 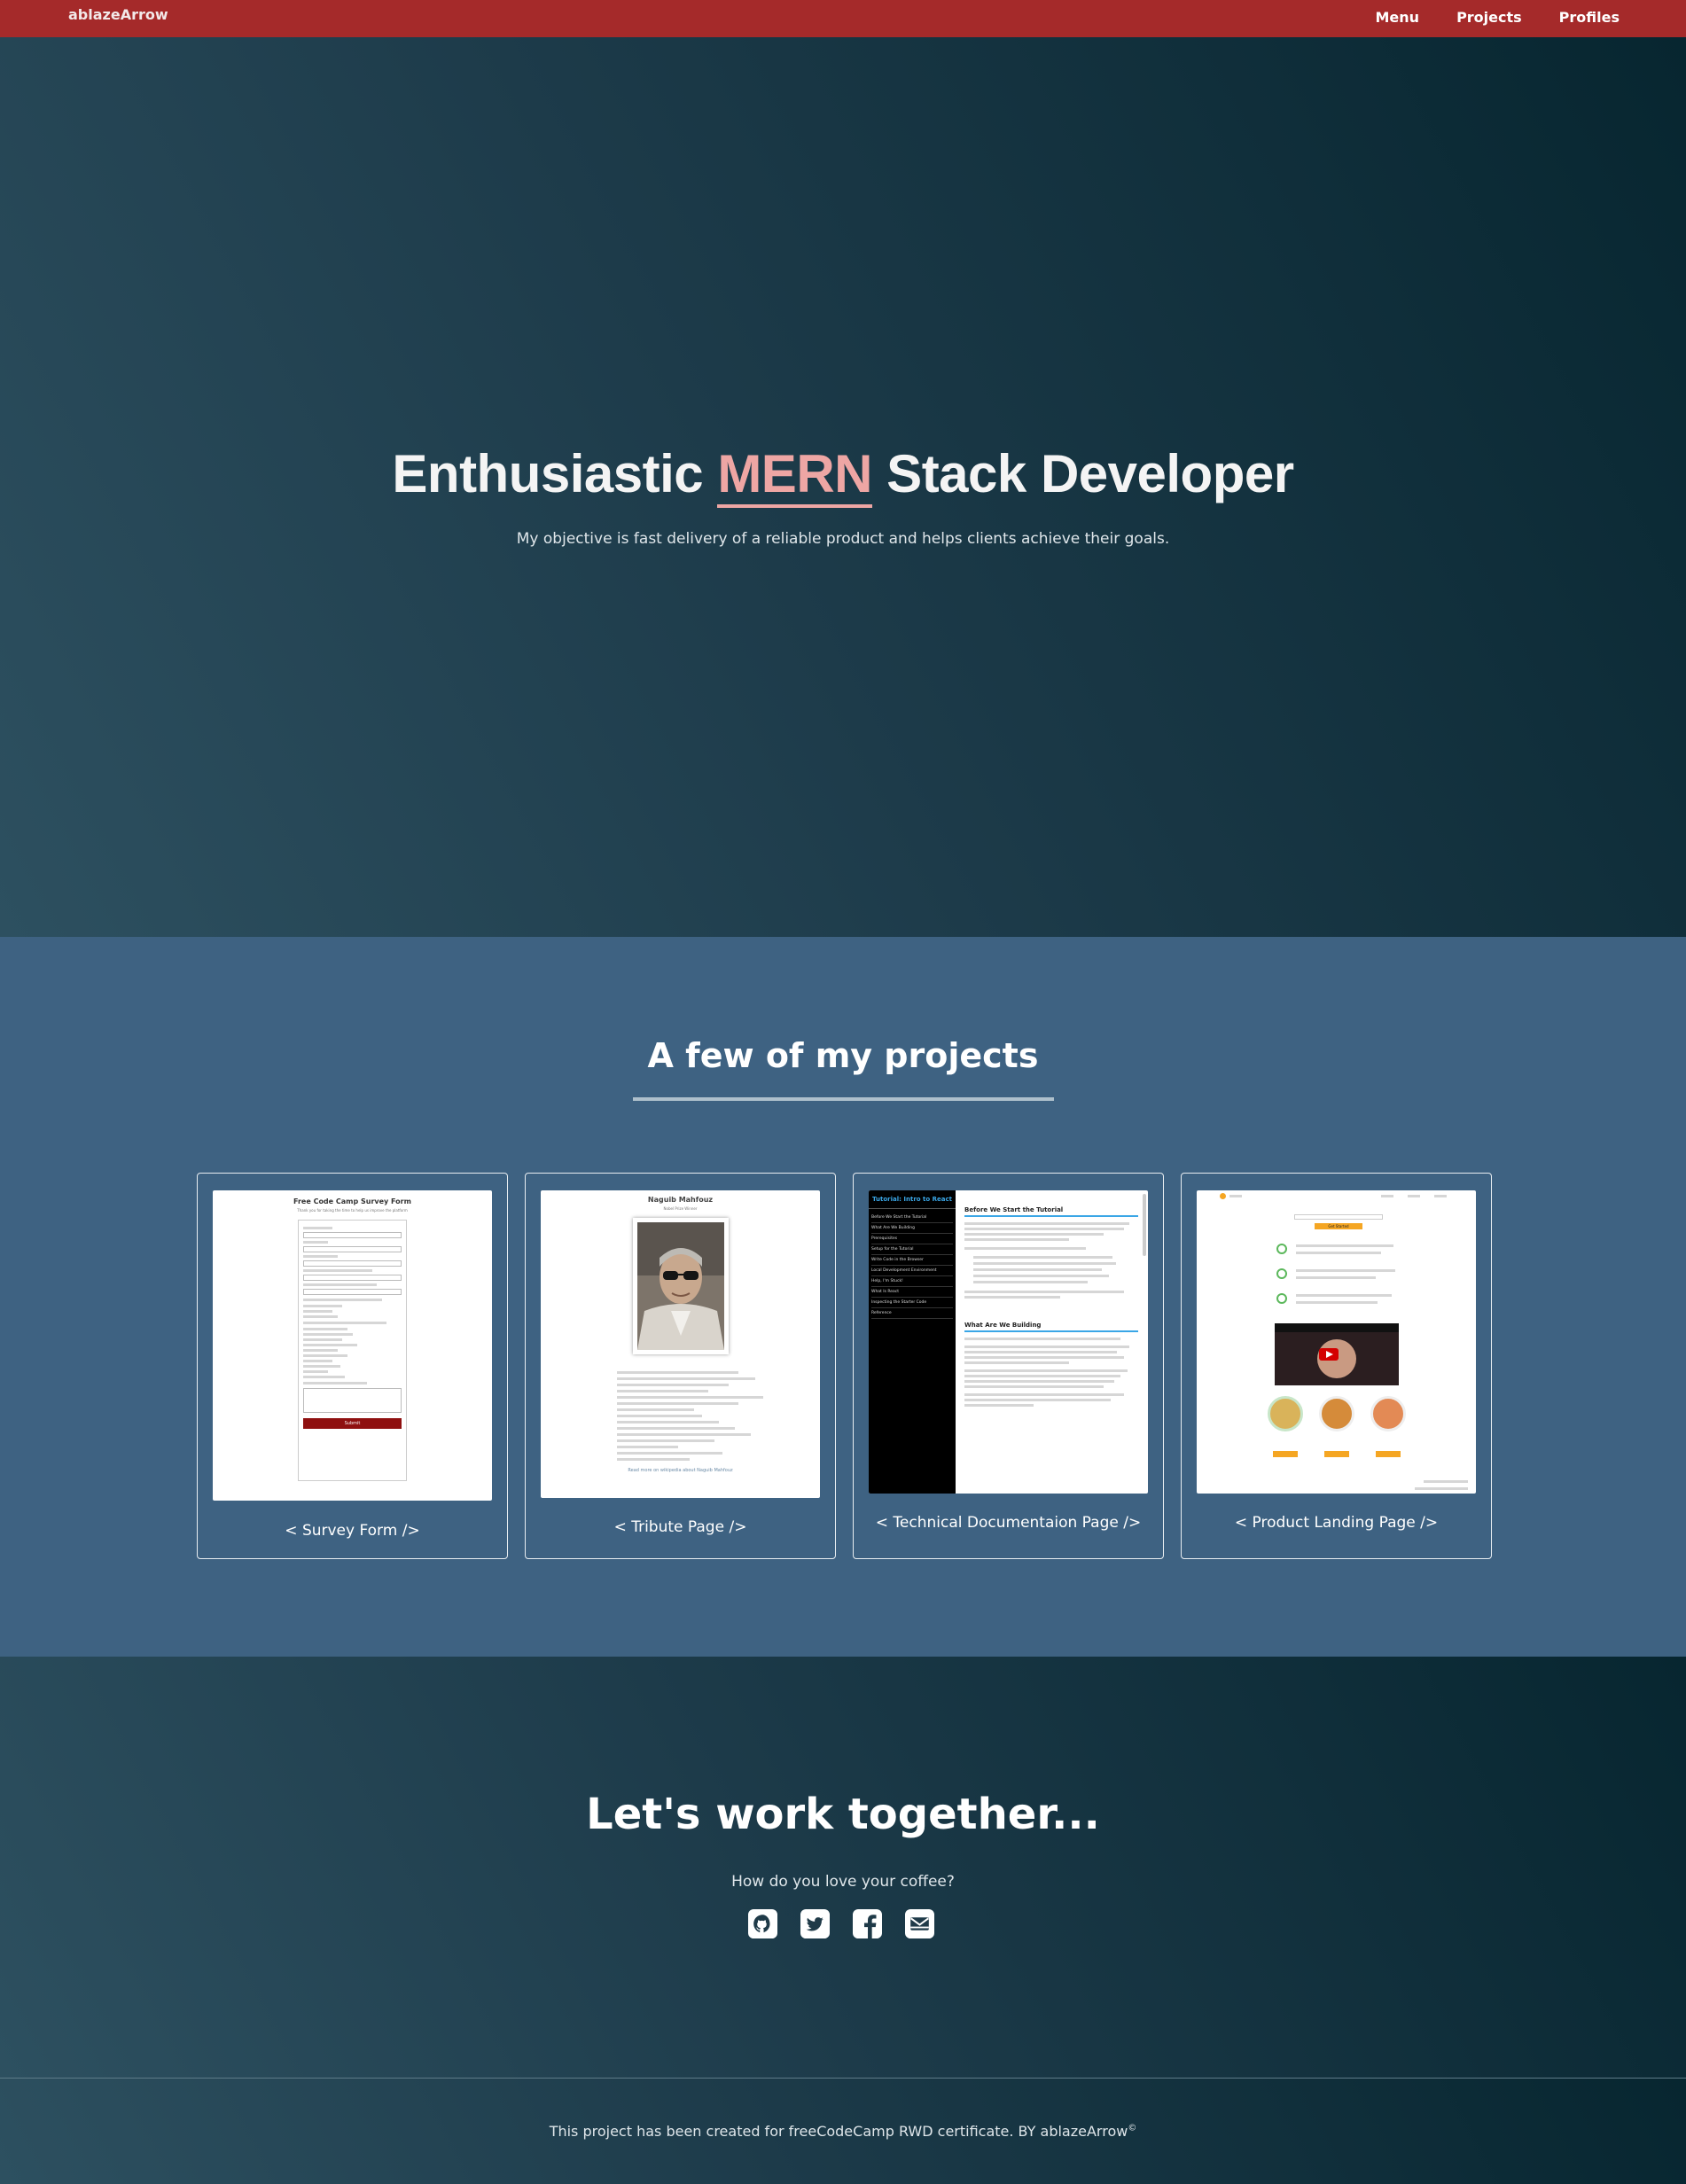 What do you see at coordinates (912, 1303) in the screenshot?
I see `thumb-doc-nav-item: Inspecting the Starter Code` at bounding box center [912, 1303].